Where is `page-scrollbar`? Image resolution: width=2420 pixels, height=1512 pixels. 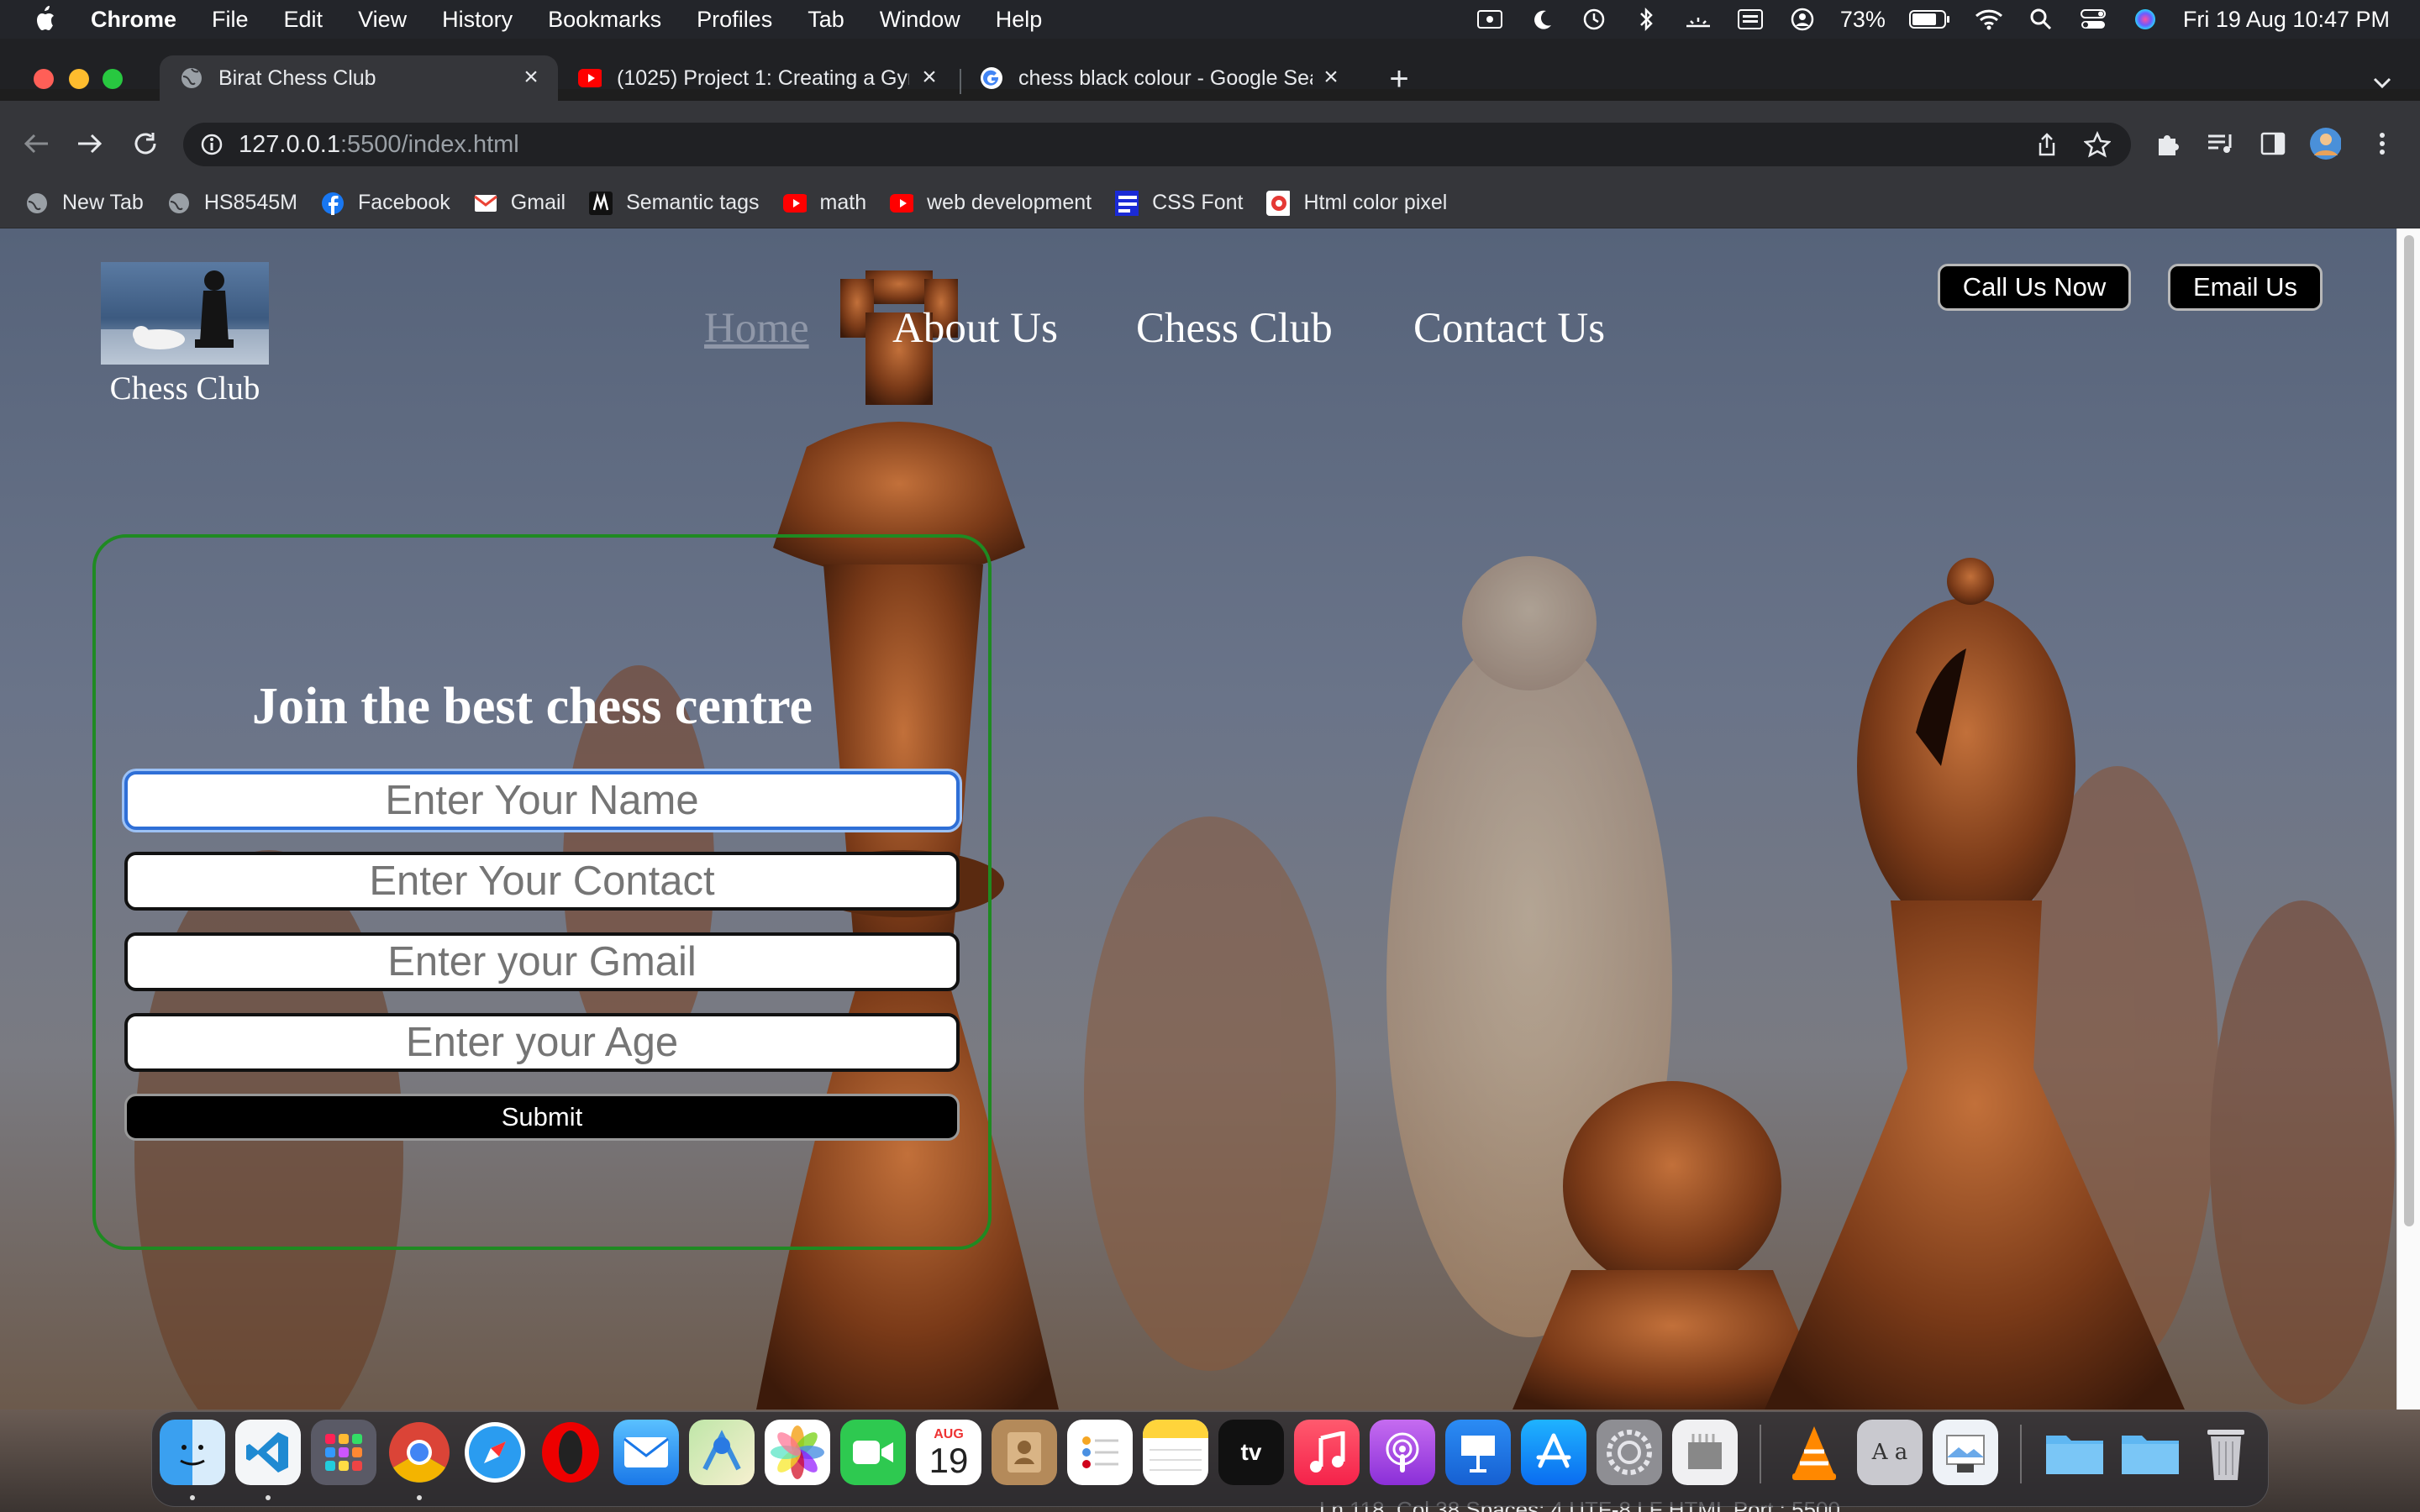 page-scrollbar is located at coordinates (2408, 819).